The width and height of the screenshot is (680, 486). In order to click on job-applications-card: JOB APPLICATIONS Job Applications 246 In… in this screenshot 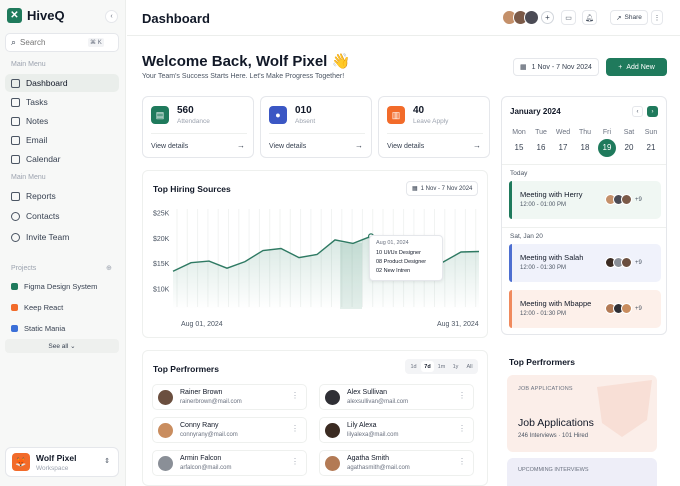, I will do `click(582, 413)`.